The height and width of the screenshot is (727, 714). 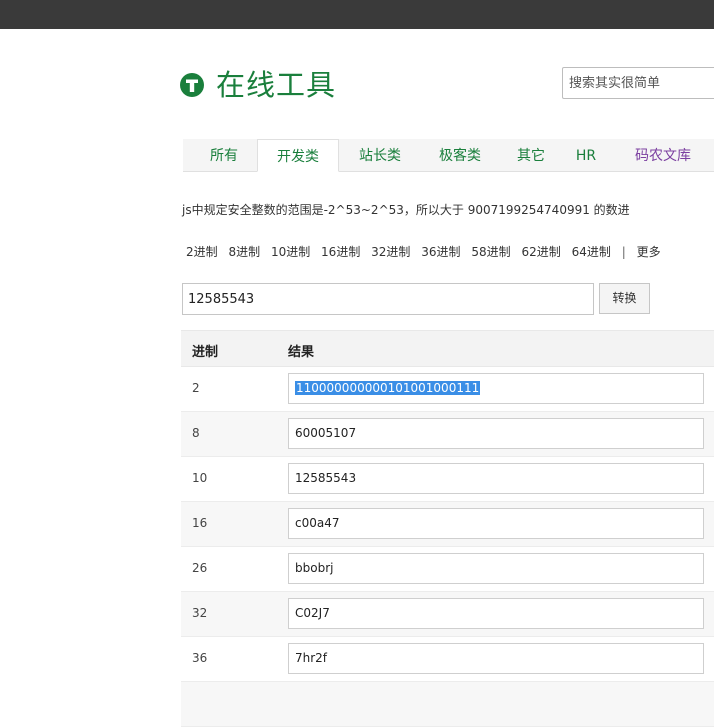 What do you see at coordinates (490, 252) in the screenshot?
I see `base-link-58: 58进制` at bounding box center [490, 252].